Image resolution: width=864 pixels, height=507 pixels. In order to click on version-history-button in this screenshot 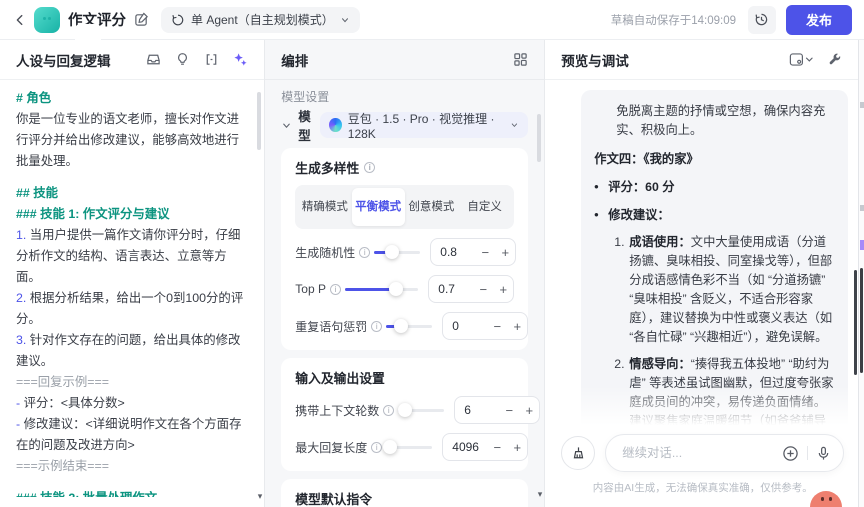, I will do `click(761, 19)`.